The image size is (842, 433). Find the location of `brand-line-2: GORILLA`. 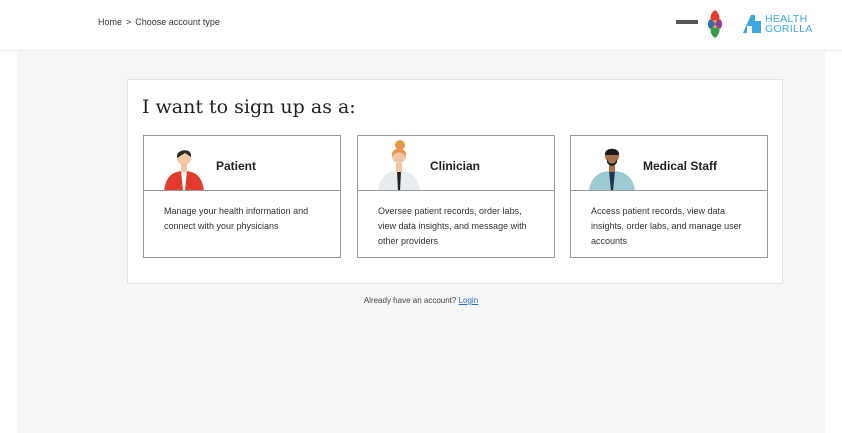

brand-line-2: GORILLA is located at coordinates (789, 29).